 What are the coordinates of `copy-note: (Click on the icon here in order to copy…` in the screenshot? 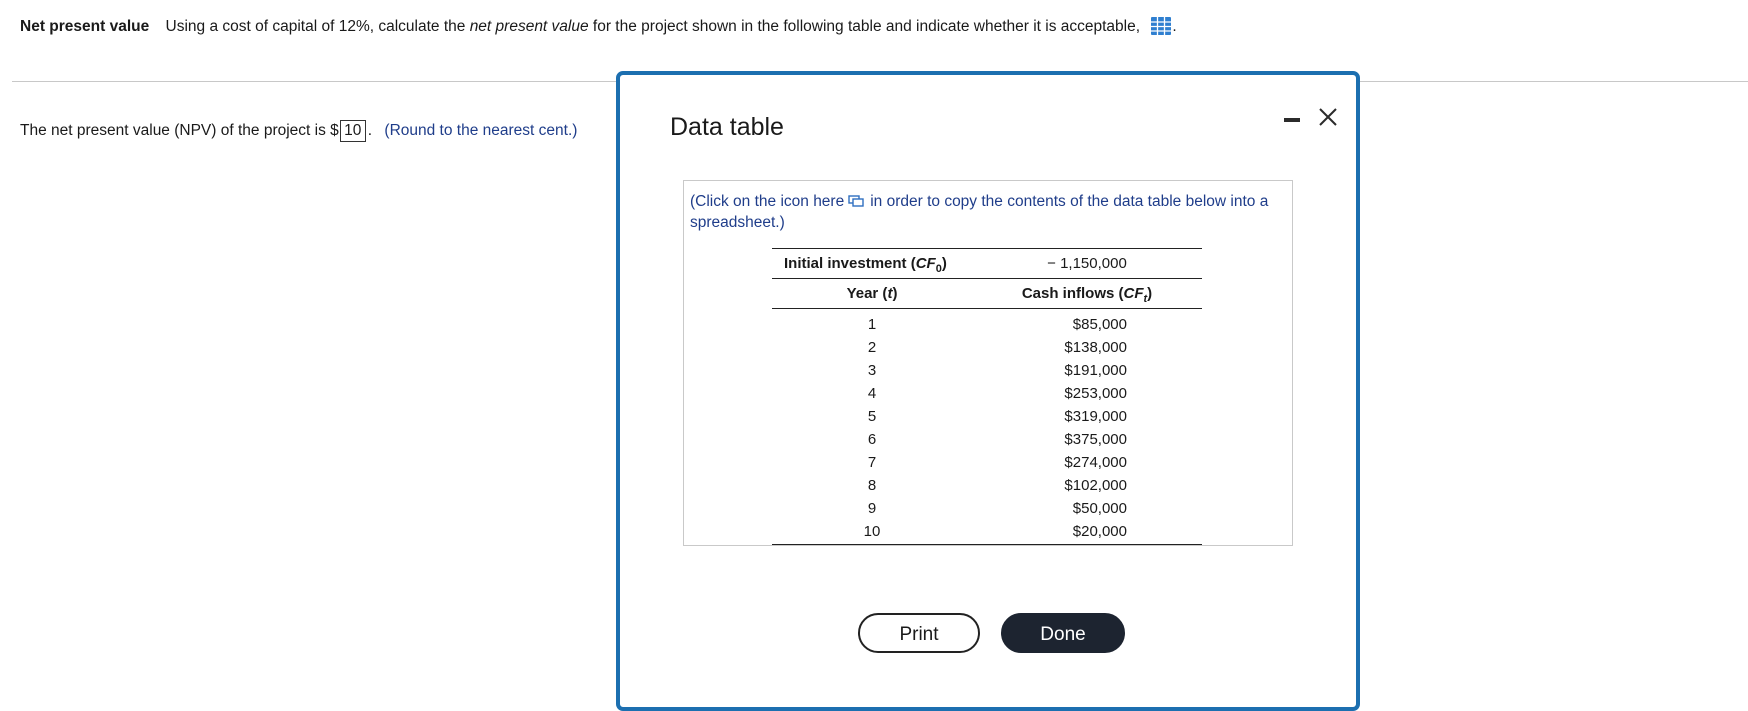 It's located at (980, 212).